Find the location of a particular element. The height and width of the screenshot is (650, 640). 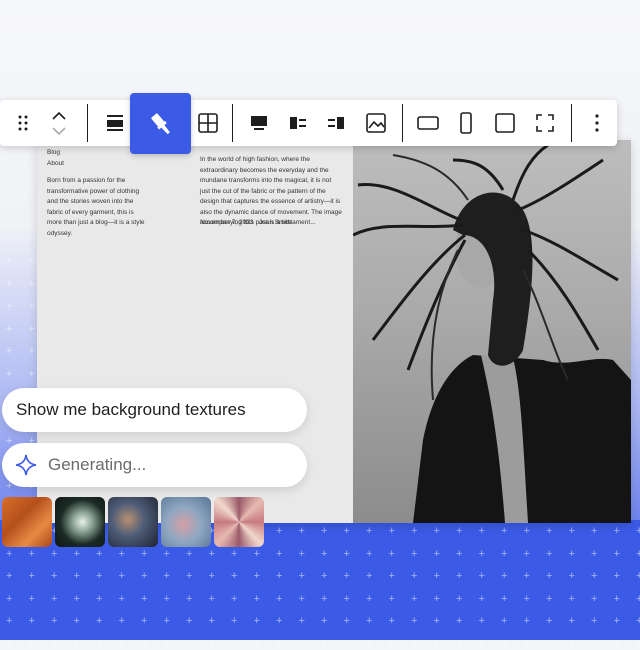

toolbar-divider is located at coordinates (232, 123).